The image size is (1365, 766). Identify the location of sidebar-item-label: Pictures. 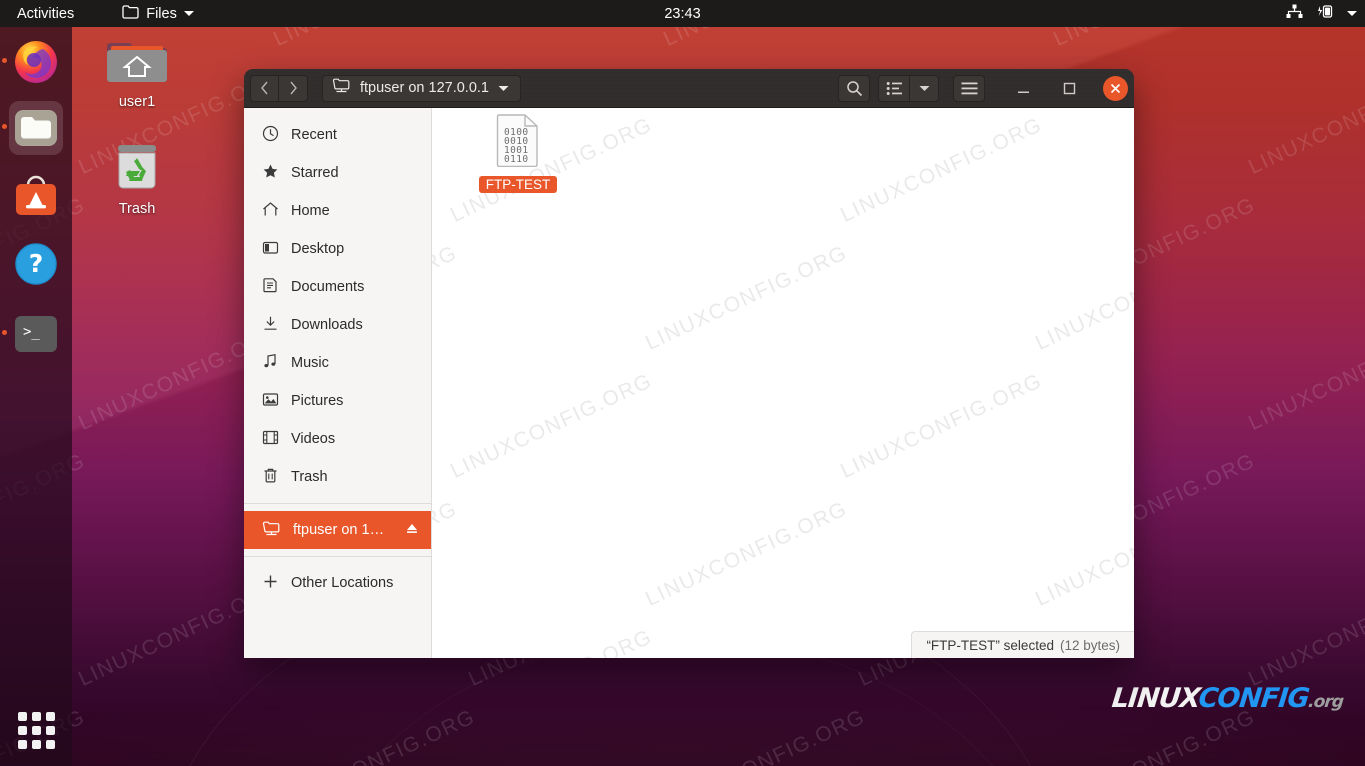
(317, 401).